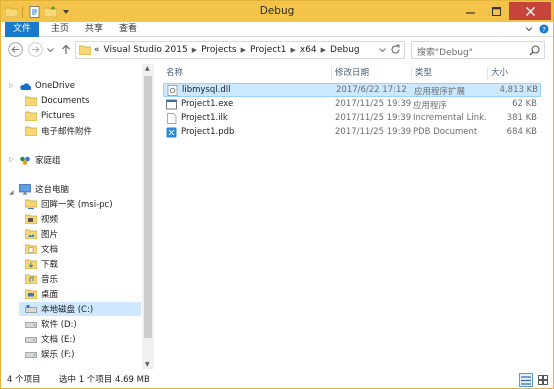 The width and height of the screenshot is (554, 389). I want to click on nav-music: 音乐, so click(41, 279).